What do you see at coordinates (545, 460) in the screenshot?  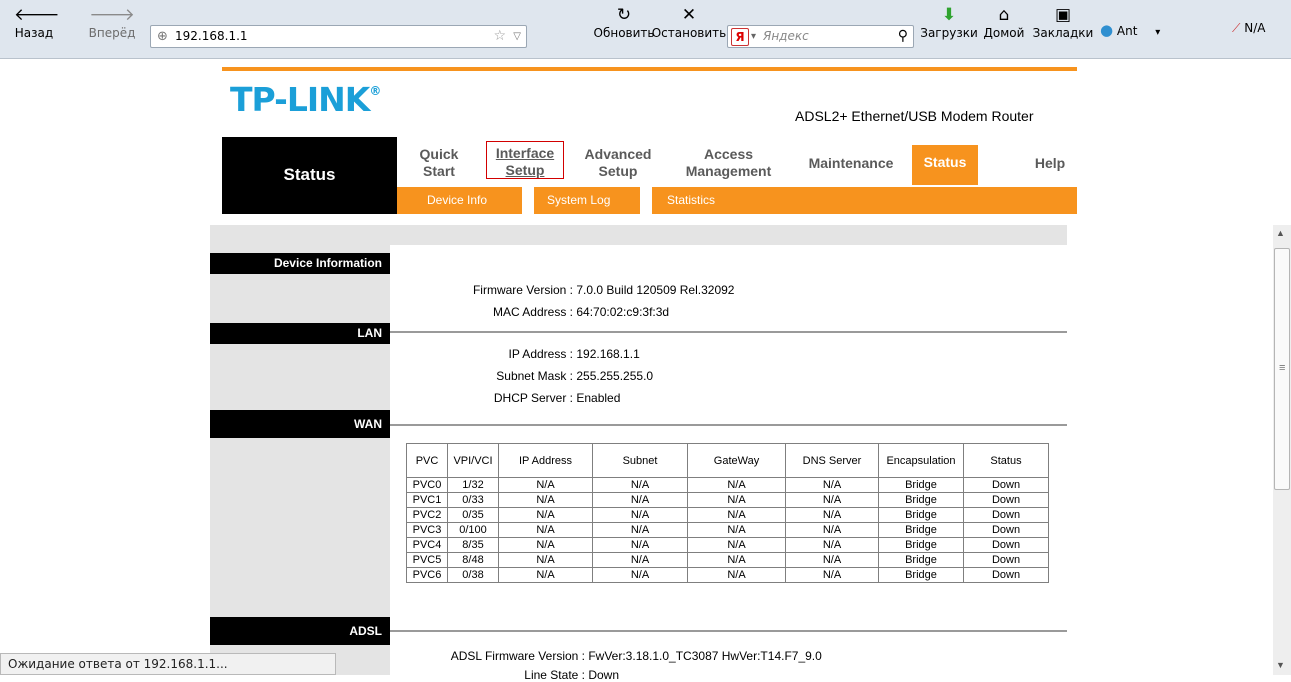 I see `col-ip-address: IP Address` at bounding box center [545, 460].